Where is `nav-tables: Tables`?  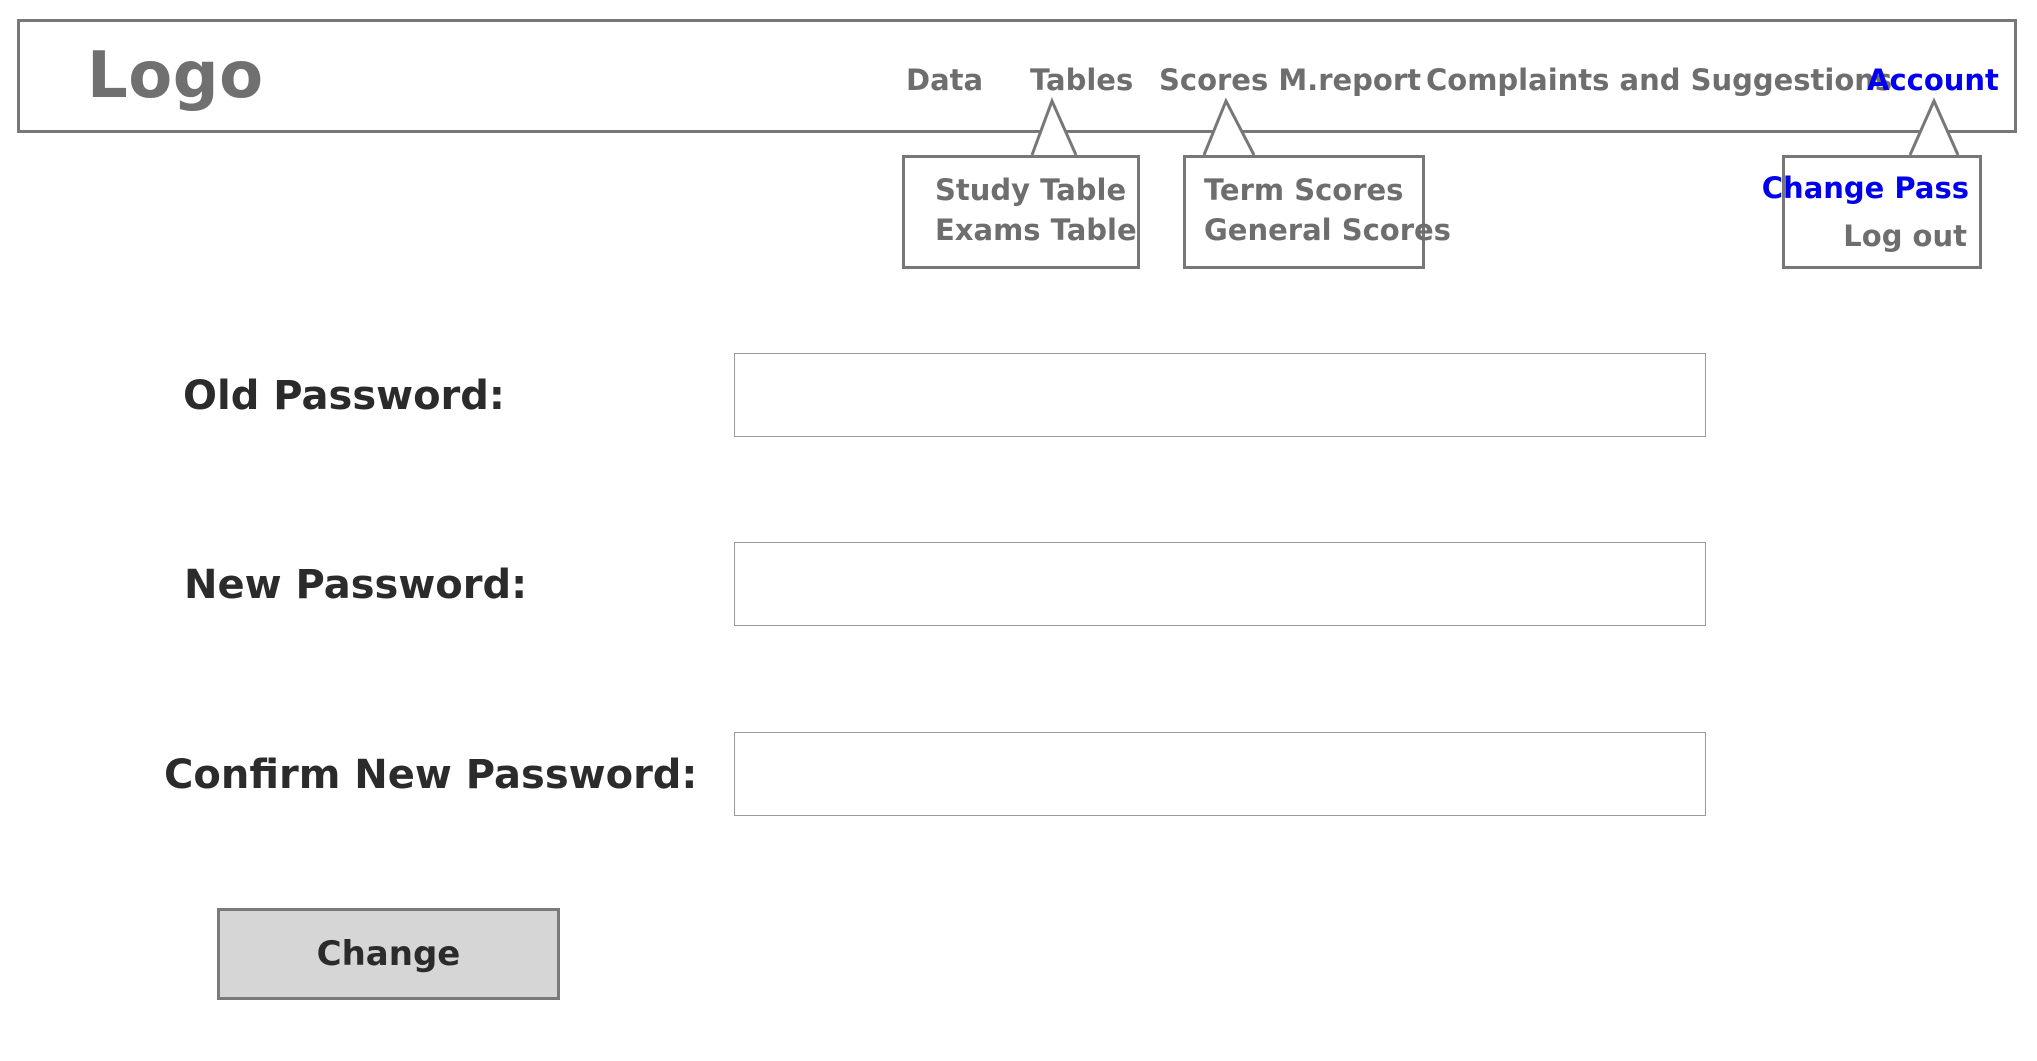 nav-tables: Tables is located at coordinates (1081, 80).